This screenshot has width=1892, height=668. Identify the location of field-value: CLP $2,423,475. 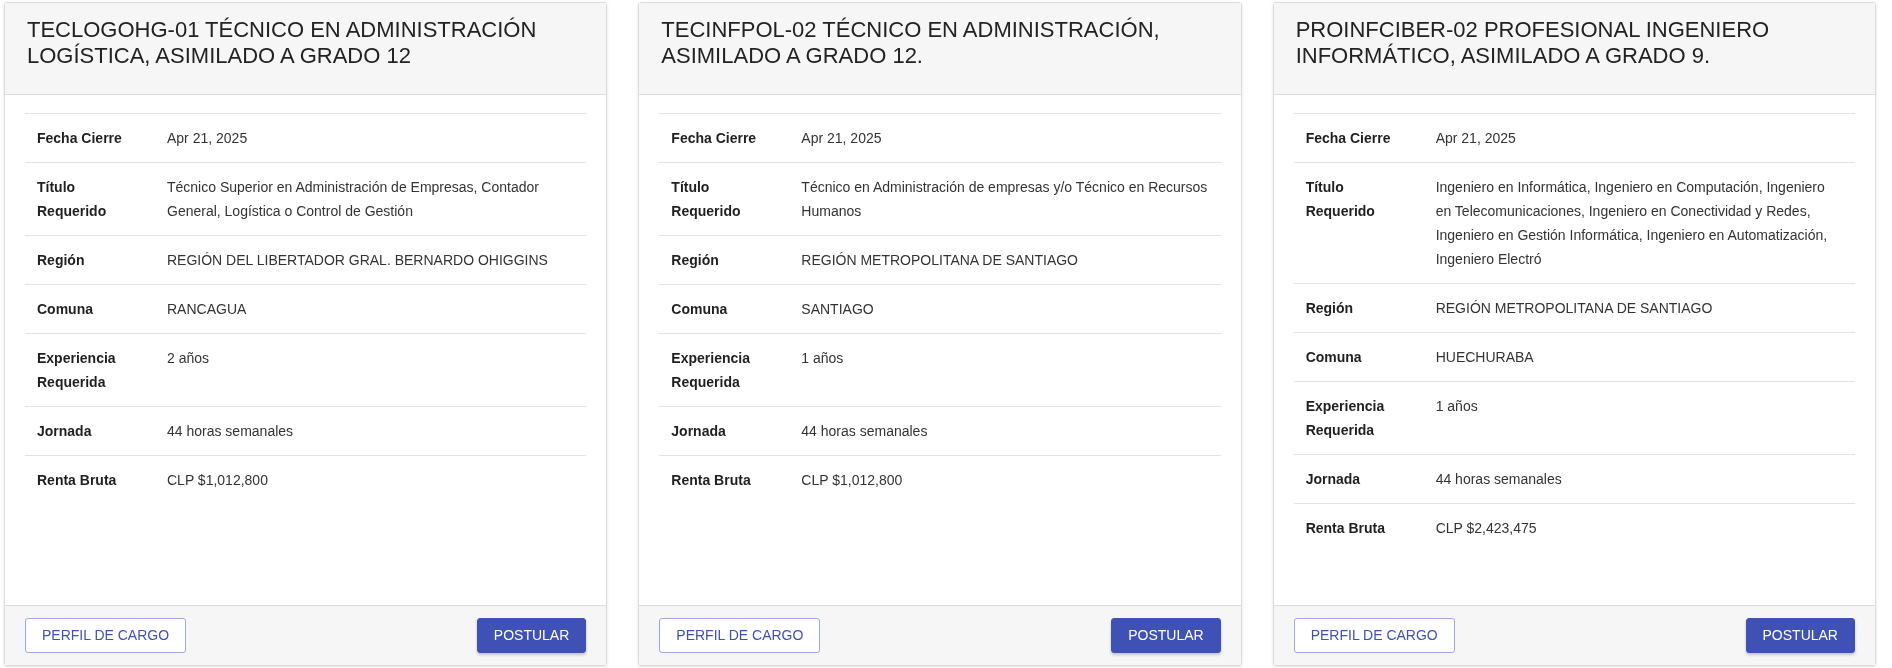
(1639, 527).